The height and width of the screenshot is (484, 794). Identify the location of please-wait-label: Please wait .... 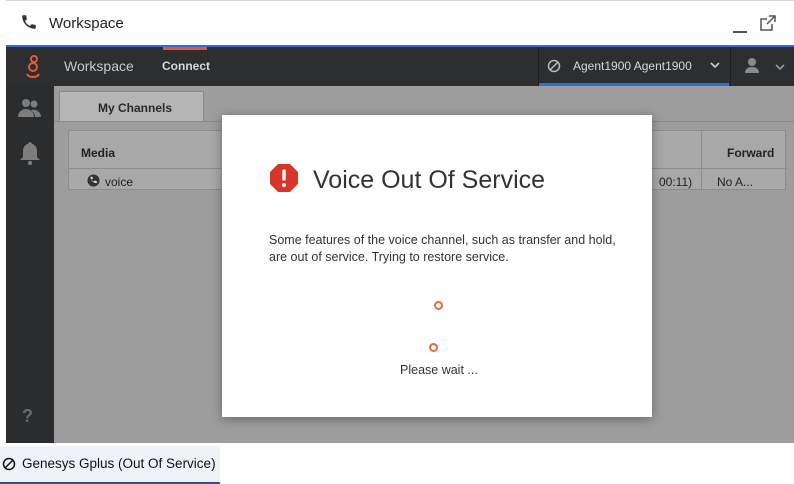
(439, 370).